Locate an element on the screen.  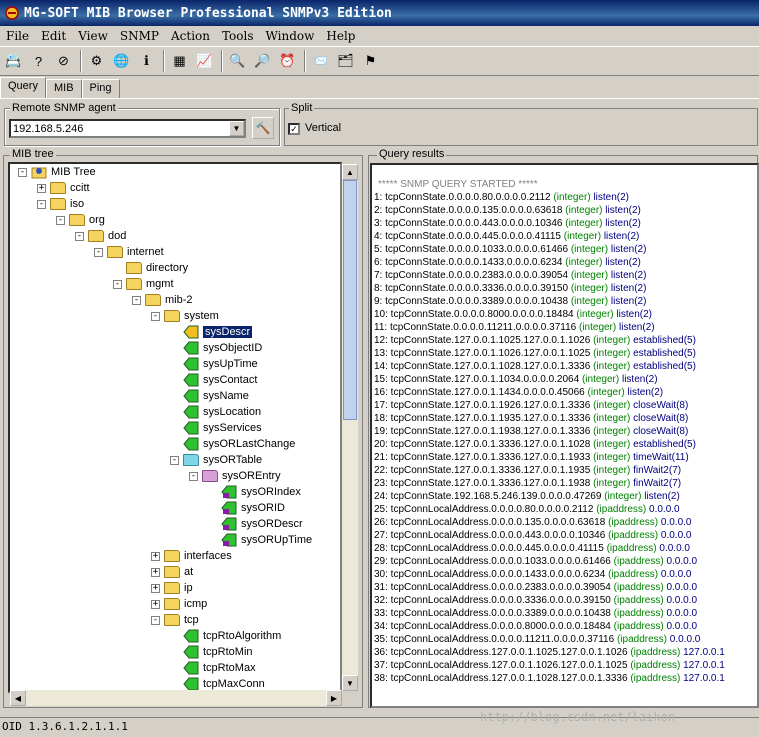
result-value: closeWait(8) is located at coordinates (661, 431).